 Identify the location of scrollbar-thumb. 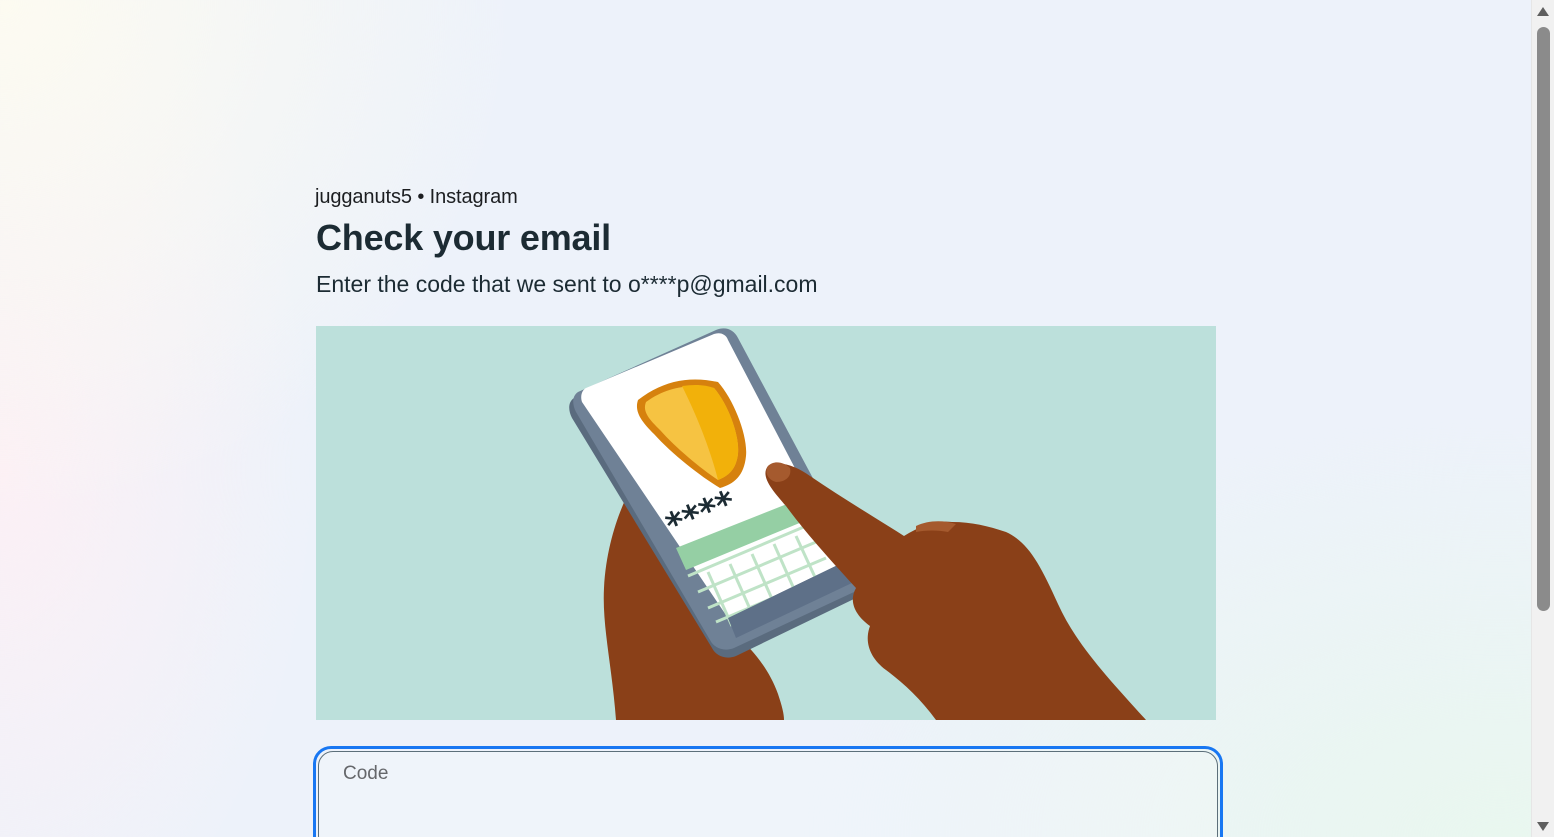
(1543, 319).